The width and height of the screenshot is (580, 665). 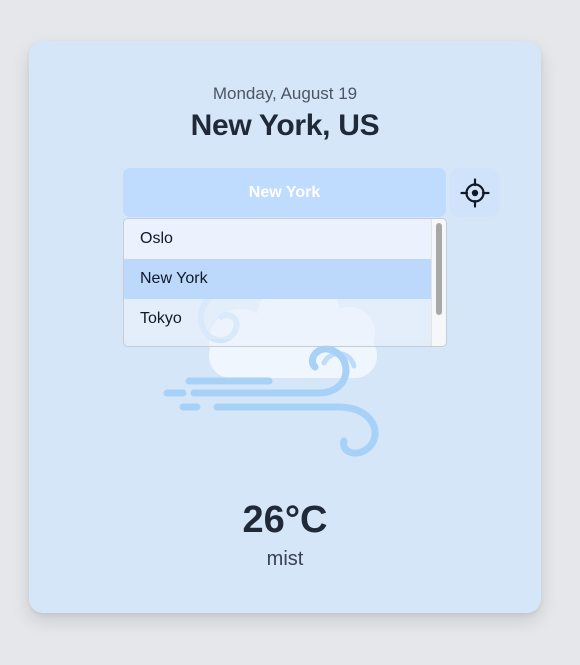 I want to click on city-dropdown-list: Oslo New York Tokyo, so click(x=285, y=282).